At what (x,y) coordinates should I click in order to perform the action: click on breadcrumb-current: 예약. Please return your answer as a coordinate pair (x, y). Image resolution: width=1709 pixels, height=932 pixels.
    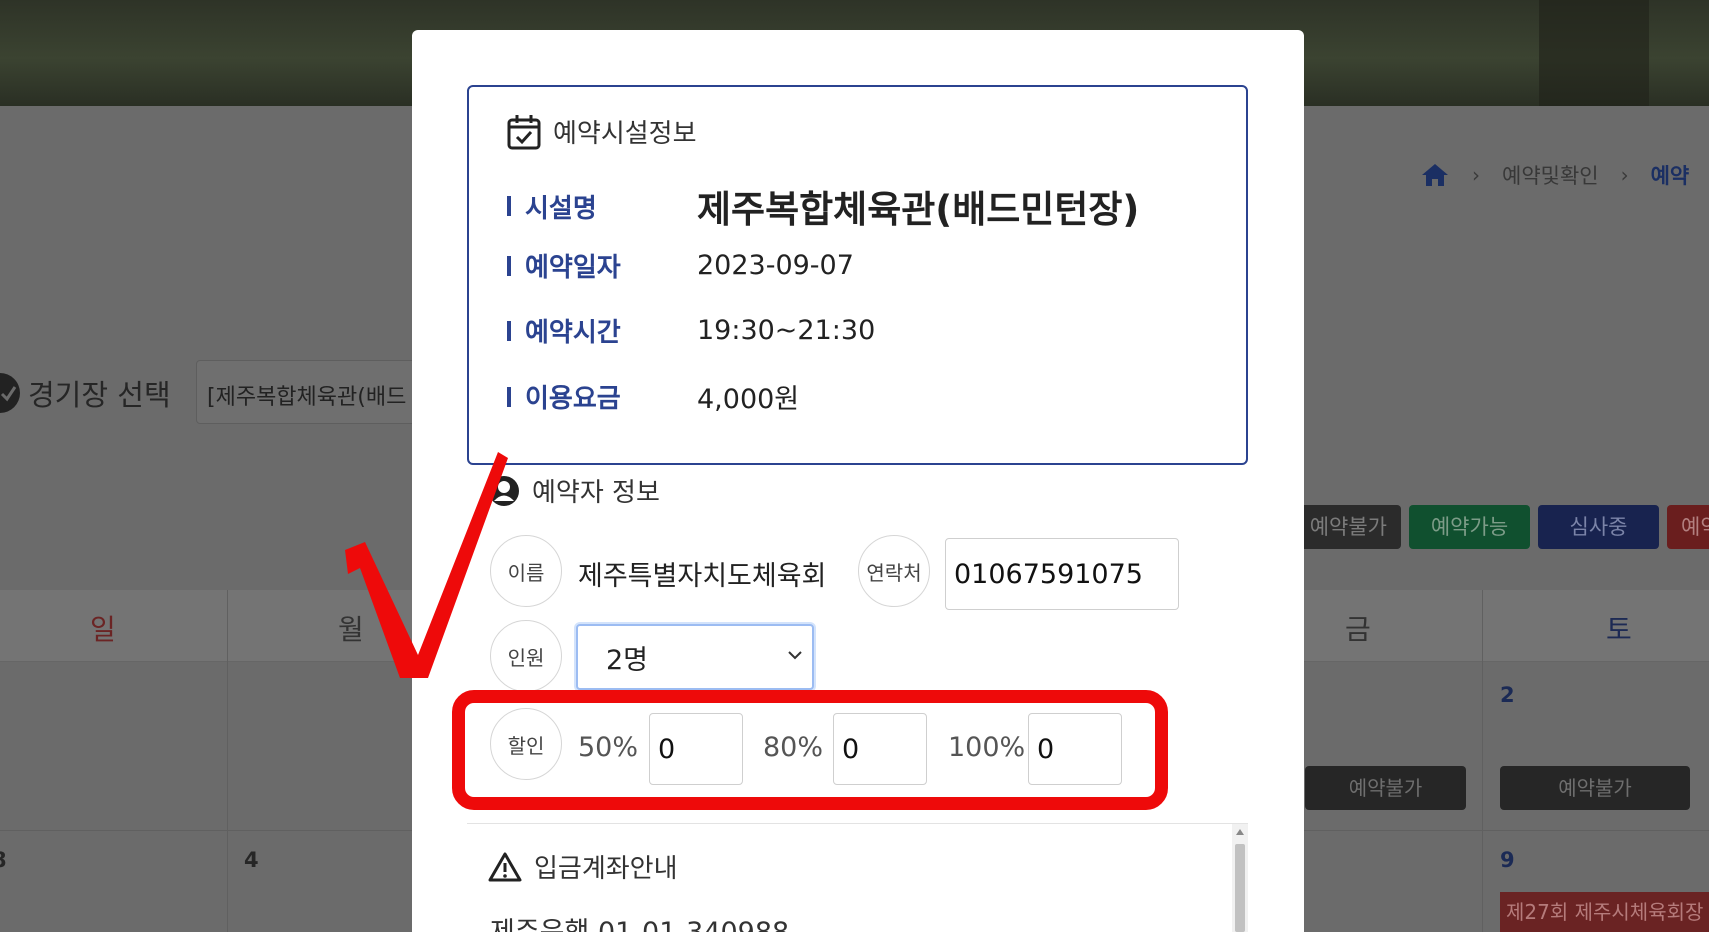
    Looking at the image, I should click on (1670, 175).